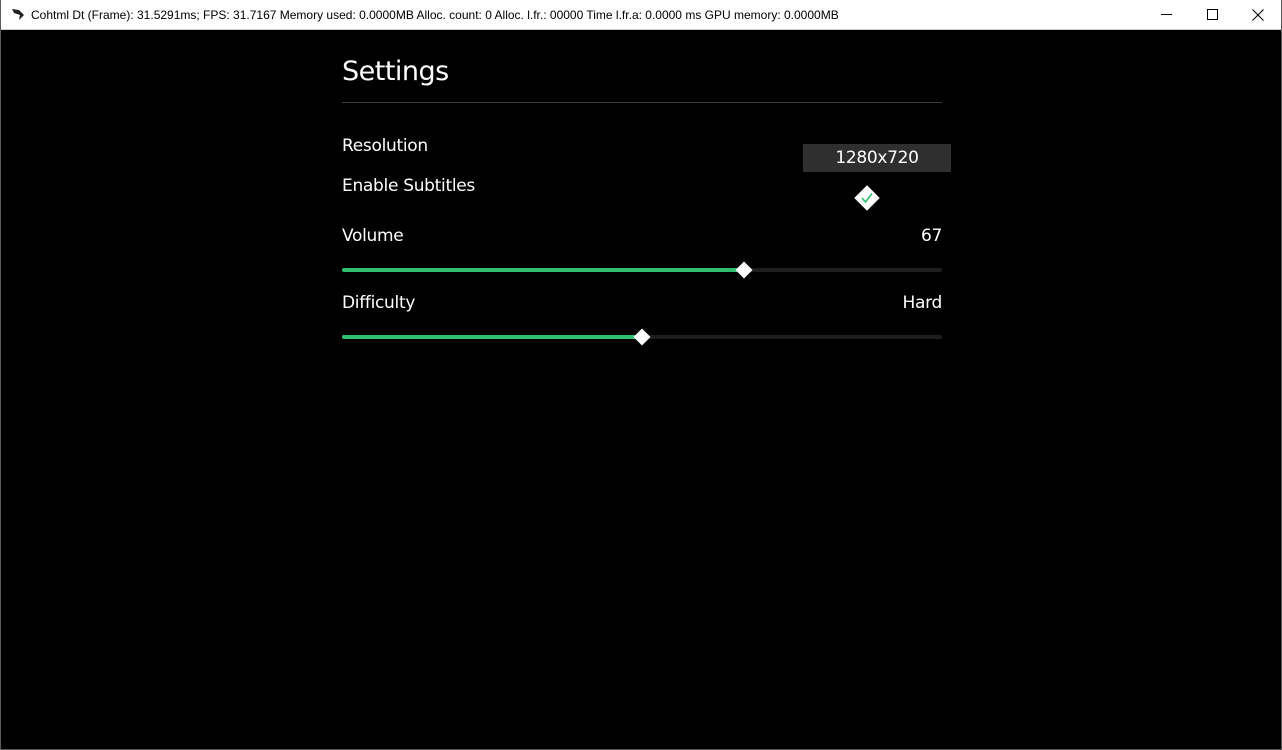  I want to click on difficulty-slider-track, so click(642, 337).